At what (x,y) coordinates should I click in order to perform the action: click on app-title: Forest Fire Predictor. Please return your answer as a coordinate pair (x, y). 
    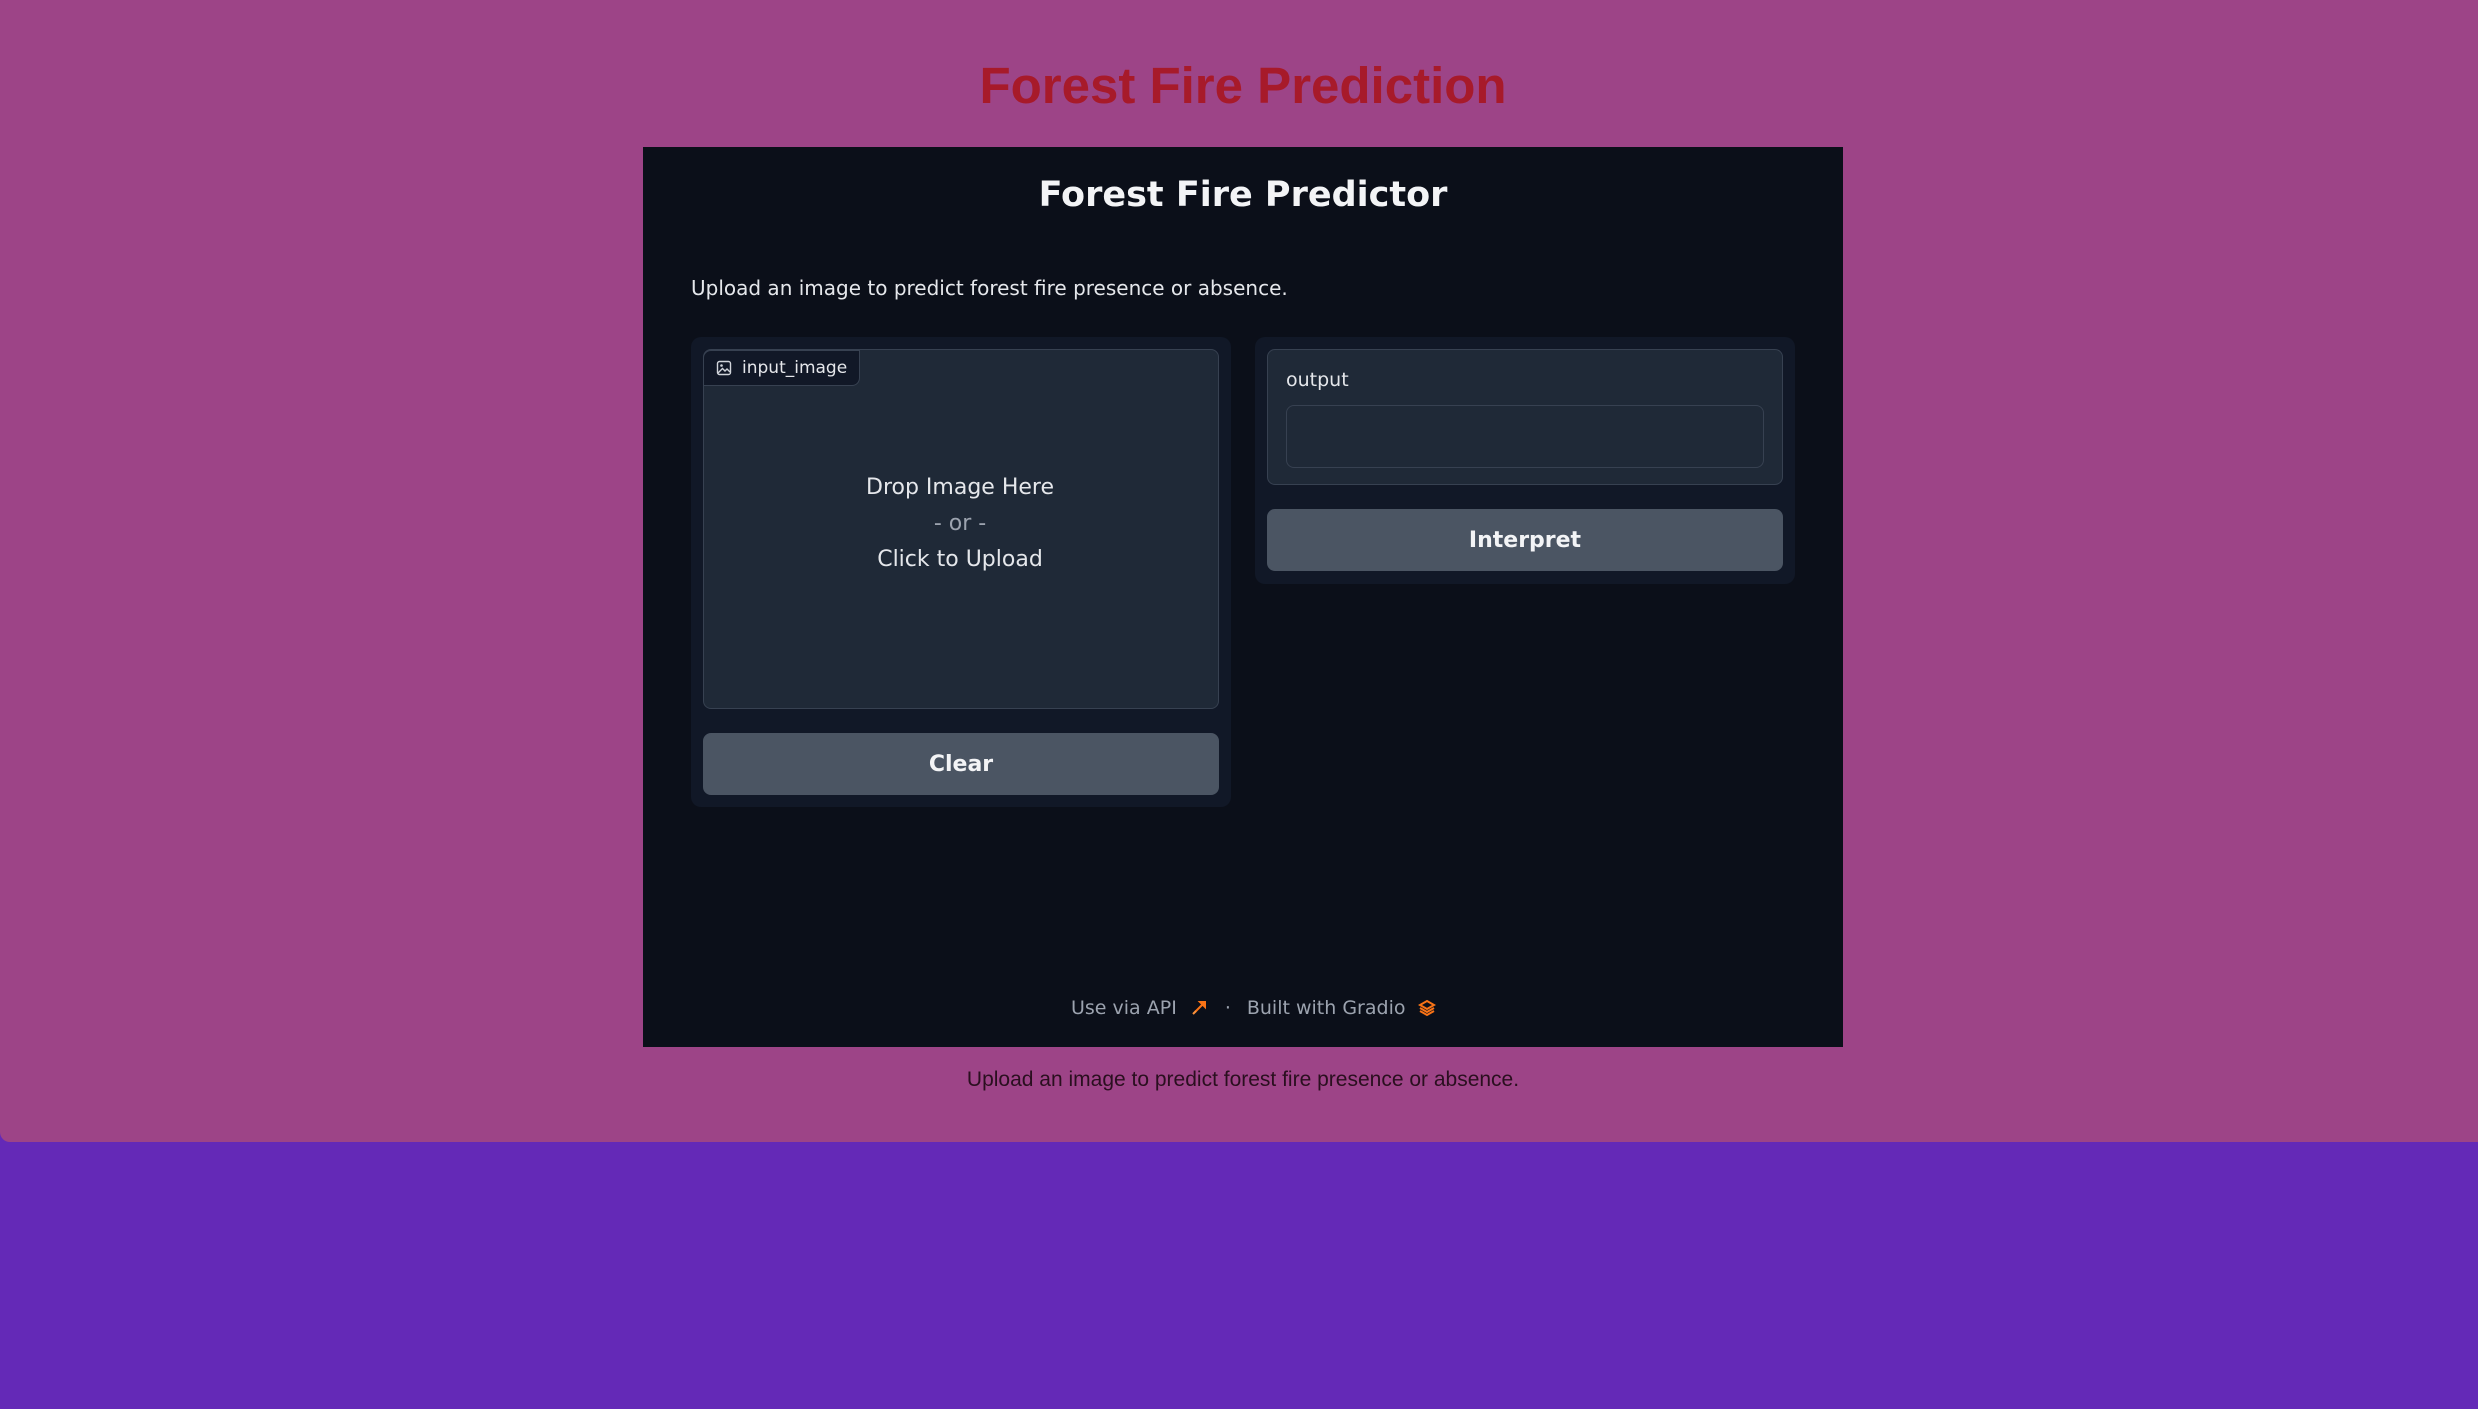
    Looking at the image, I should click on (1243, 195).